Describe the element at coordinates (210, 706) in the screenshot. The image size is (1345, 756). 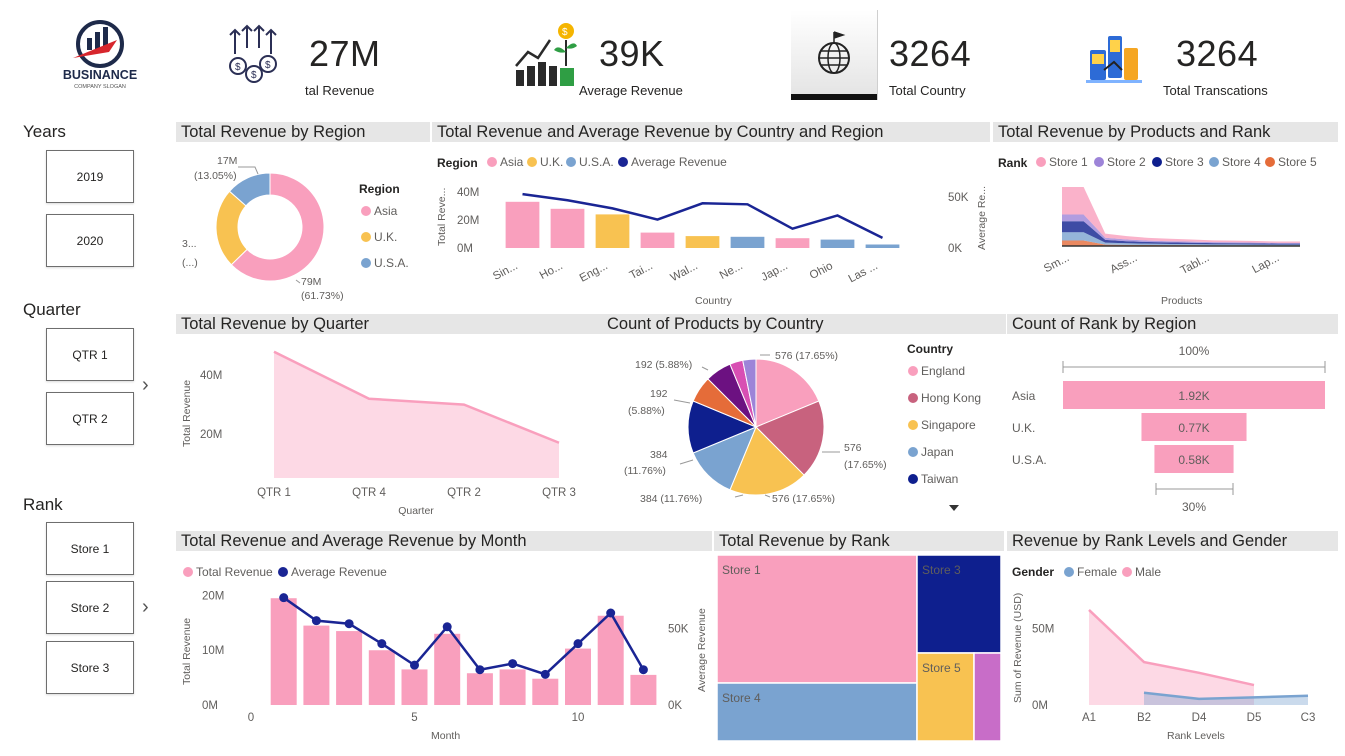
I see `month-ytick-0: 0M` at that location.